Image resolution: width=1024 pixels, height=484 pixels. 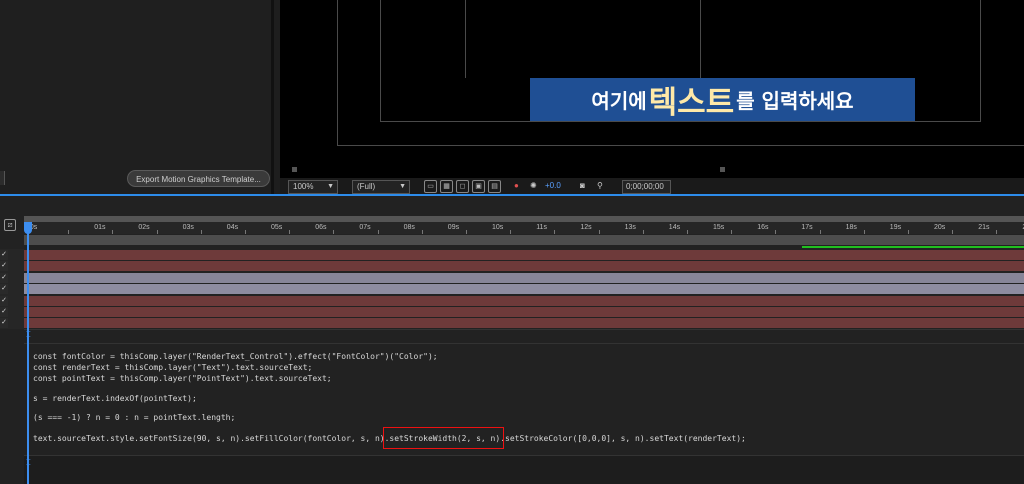 What do you see at coordinates (494, 186) in the screenshot?
I see `view-options-icon: ▤` at bounding box center [494, 186].